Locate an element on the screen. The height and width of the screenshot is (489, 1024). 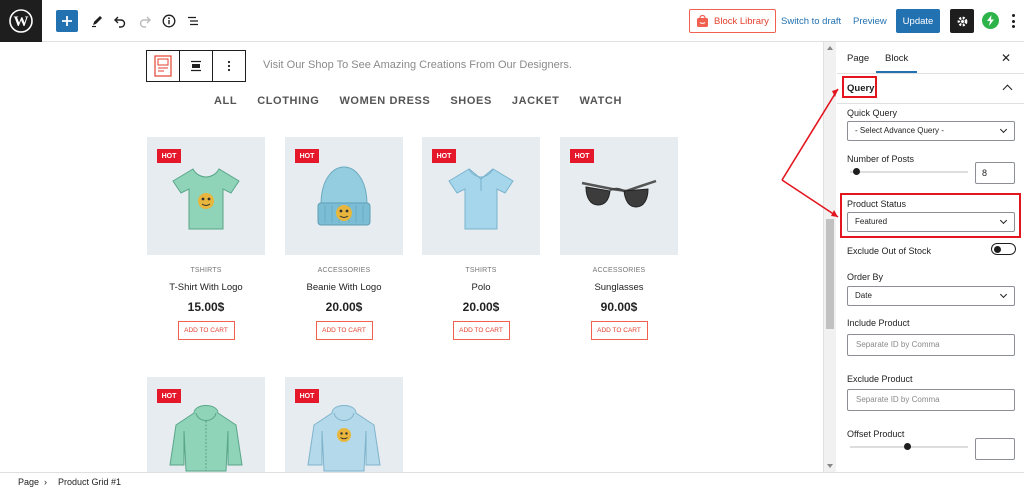
exclude-product-label: Exclude Product is located at coordinates (880, 379).